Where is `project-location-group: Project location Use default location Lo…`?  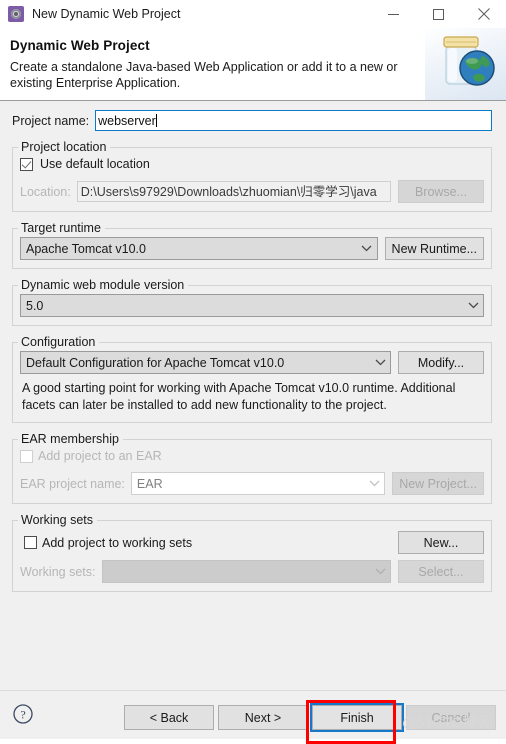 project-location-group: Project location Use default location Lo… is located at coordinates (252, 176).